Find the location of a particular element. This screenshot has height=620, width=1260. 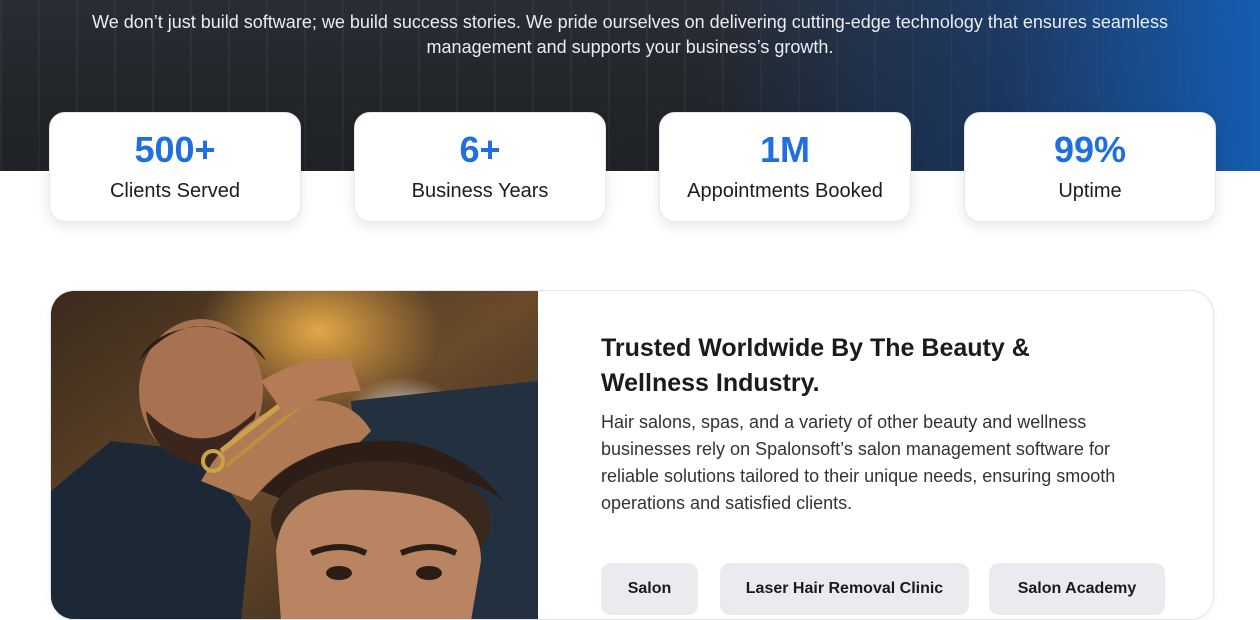

stat-label: Clients Served is located at coordinates (175, 191).